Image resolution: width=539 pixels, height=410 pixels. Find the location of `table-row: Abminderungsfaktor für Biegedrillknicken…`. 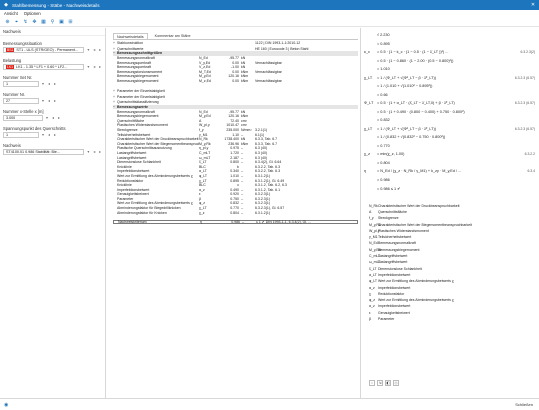

table-row: Abminderungsfaktor für Biegedrillknicken… is located at coordinates (235, 208).